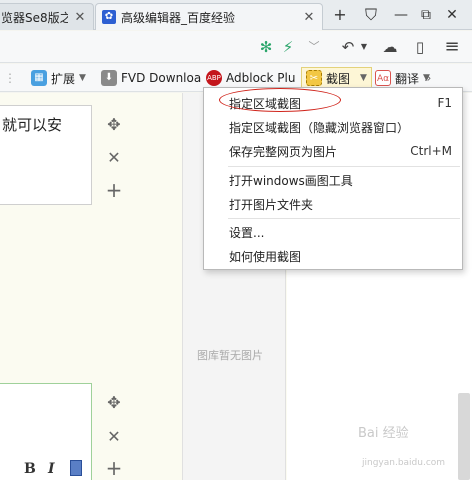 The width and height of the screenshot is (472, 480). I want to click on scrollbar, so click(464, 436).